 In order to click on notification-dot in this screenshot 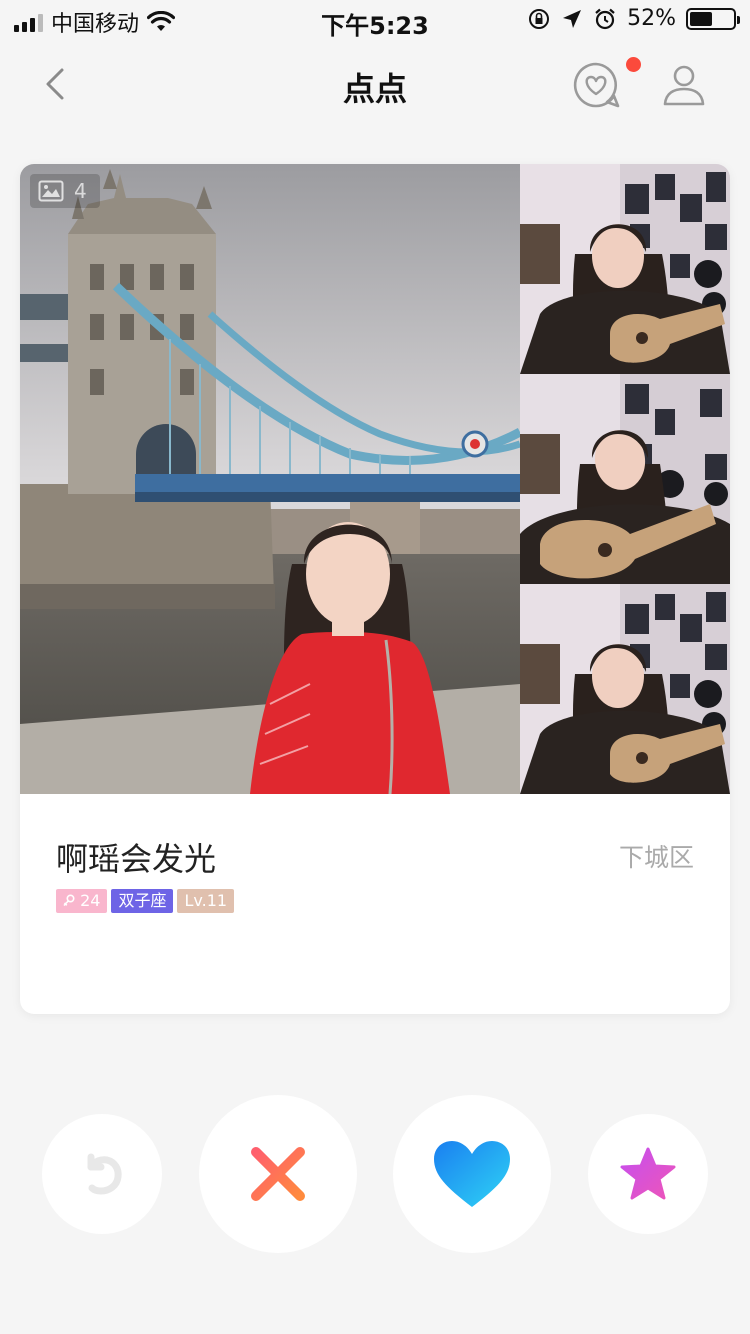, I will do `click(633, 64)`.